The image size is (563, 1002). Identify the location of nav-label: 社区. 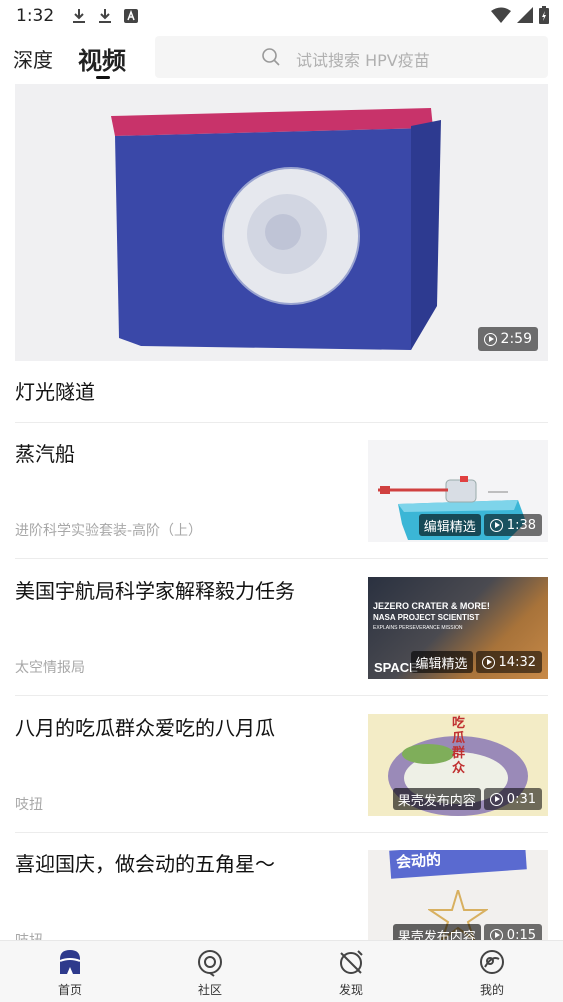
(209, 990).